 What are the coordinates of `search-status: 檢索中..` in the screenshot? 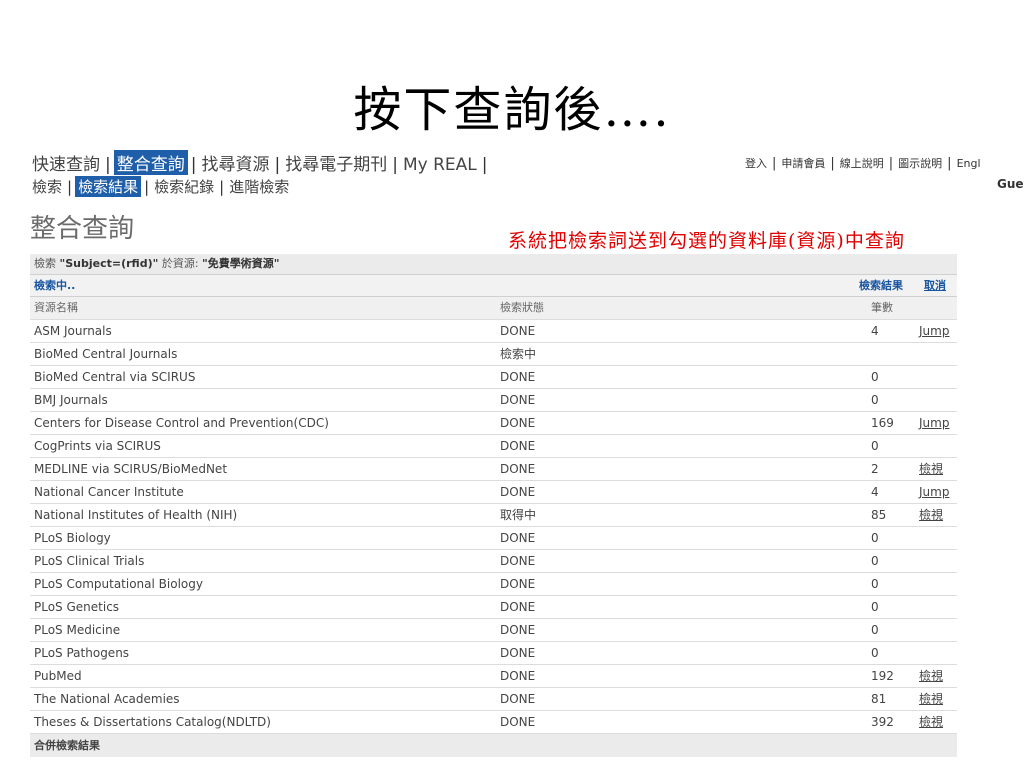 It's located at (55, 285).